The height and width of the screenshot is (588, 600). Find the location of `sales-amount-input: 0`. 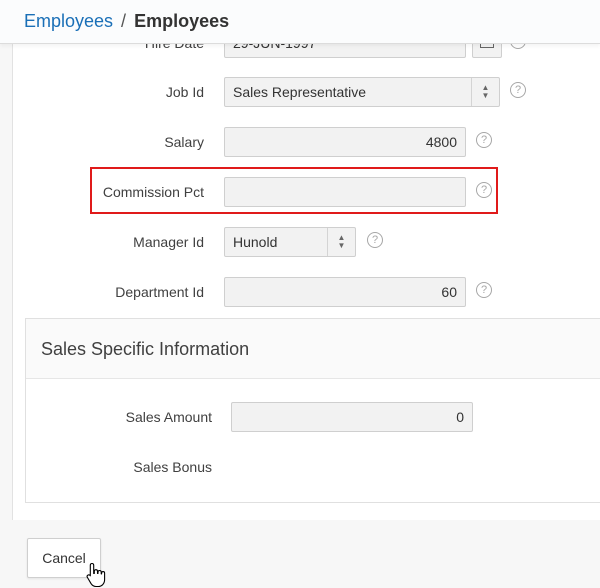

sales-amount-input: 0 is located at coordinates (352, 417).